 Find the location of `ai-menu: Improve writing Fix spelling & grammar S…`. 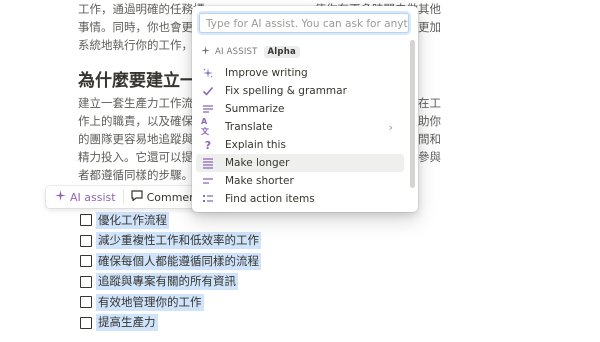

ai-menu: Improve writing Fix spelling & grammar S… is located at coordinates (300, 136).